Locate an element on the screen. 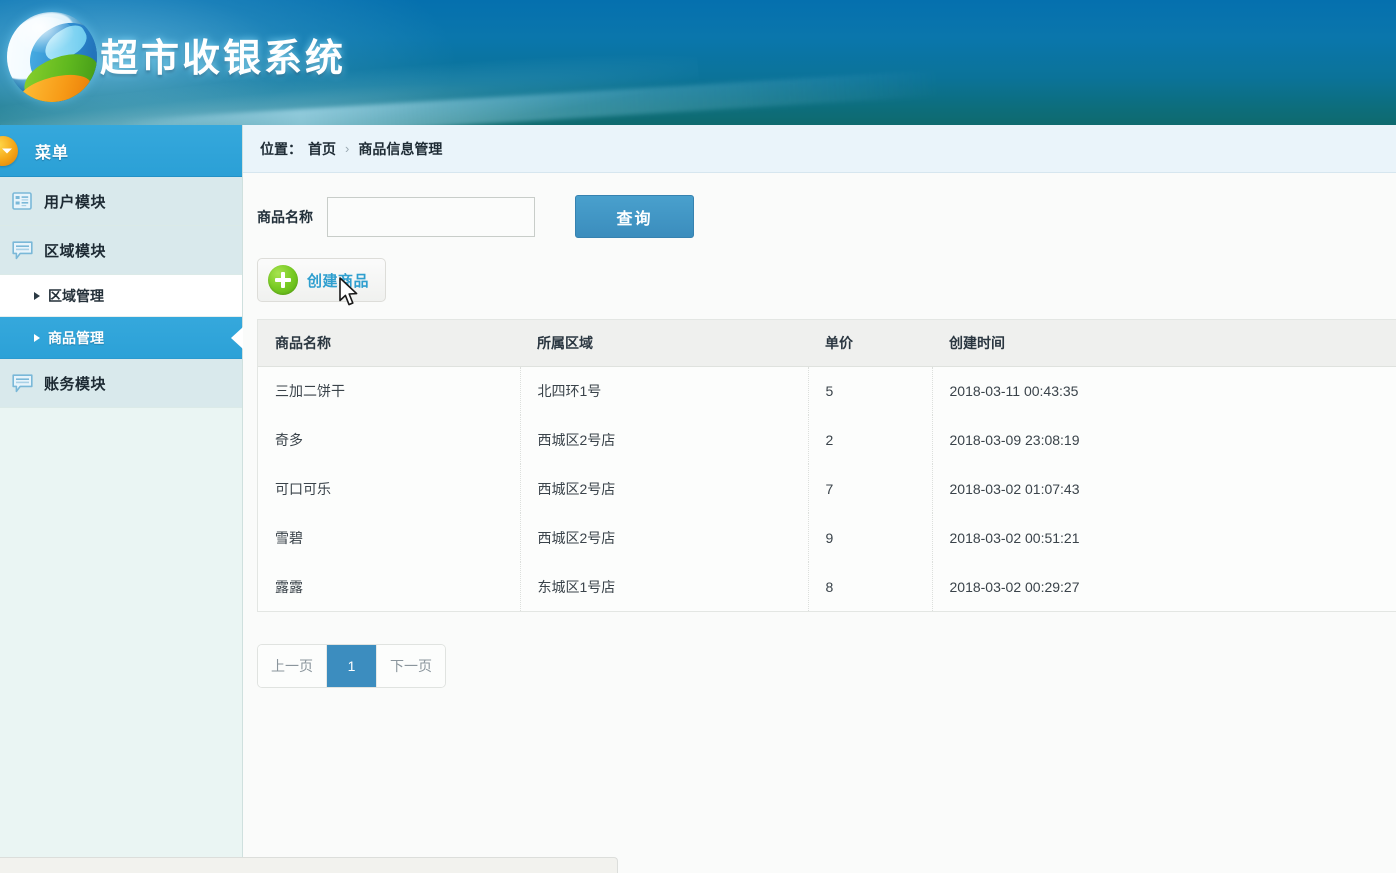 The width and height of the screenshot is (1396, 873). cell-price: 8 is located at coordinates (870, 586).